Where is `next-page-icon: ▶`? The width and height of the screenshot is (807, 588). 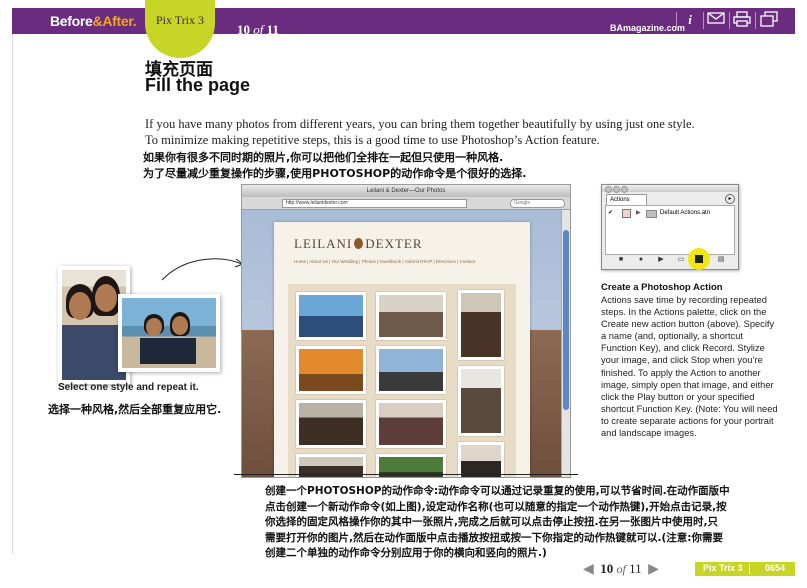 next-page-icon: ▶ is located at coordinates (653, 569).